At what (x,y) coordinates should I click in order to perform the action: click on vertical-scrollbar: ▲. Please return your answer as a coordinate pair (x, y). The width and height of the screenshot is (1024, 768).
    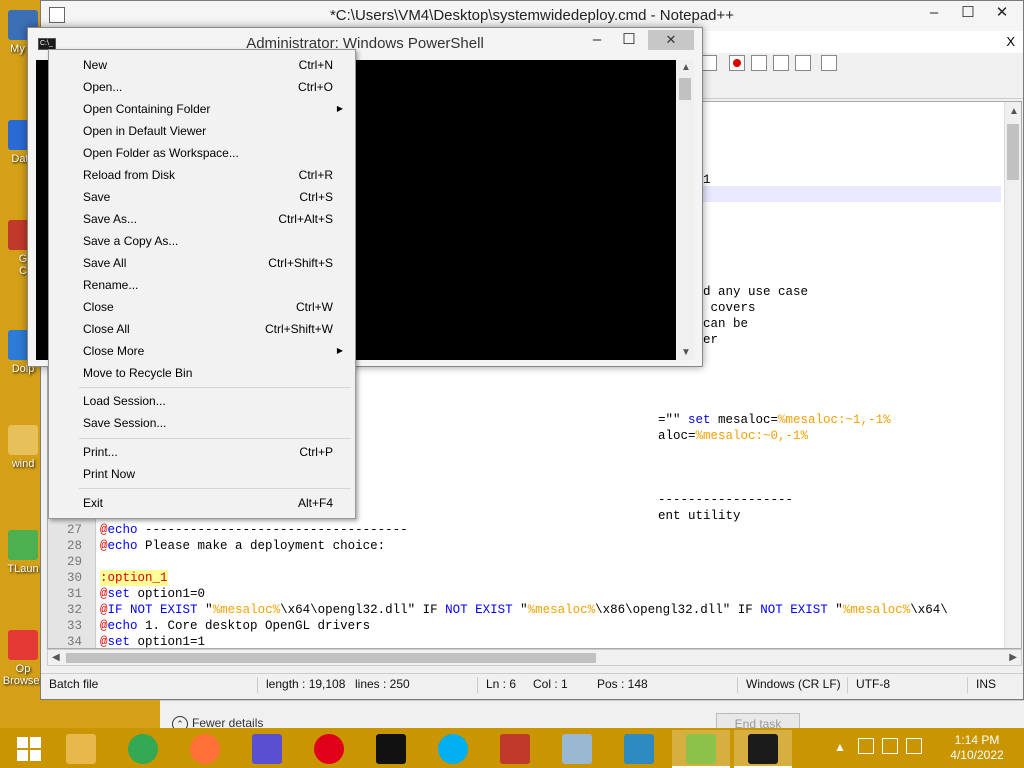
    Looking at the image, I should click on (1012, 375).